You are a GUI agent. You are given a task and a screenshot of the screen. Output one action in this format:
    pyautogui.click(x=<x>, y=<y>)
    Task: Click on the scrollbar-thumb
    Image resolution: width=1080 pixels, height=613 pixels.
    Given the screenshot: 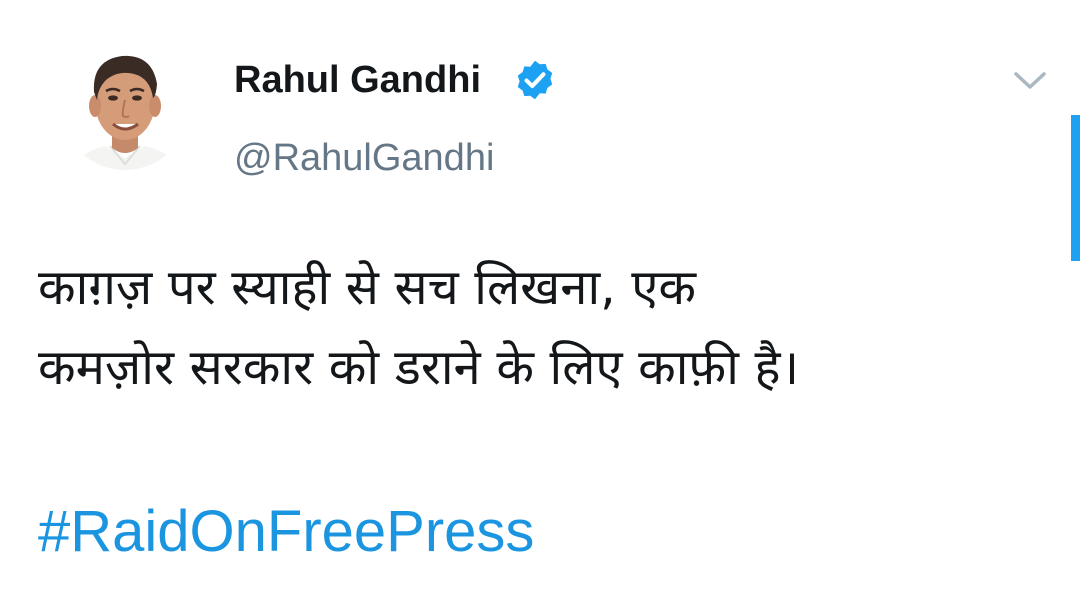 What is the action you would take?
    pyautogui.click(x=1075, y=188)
    